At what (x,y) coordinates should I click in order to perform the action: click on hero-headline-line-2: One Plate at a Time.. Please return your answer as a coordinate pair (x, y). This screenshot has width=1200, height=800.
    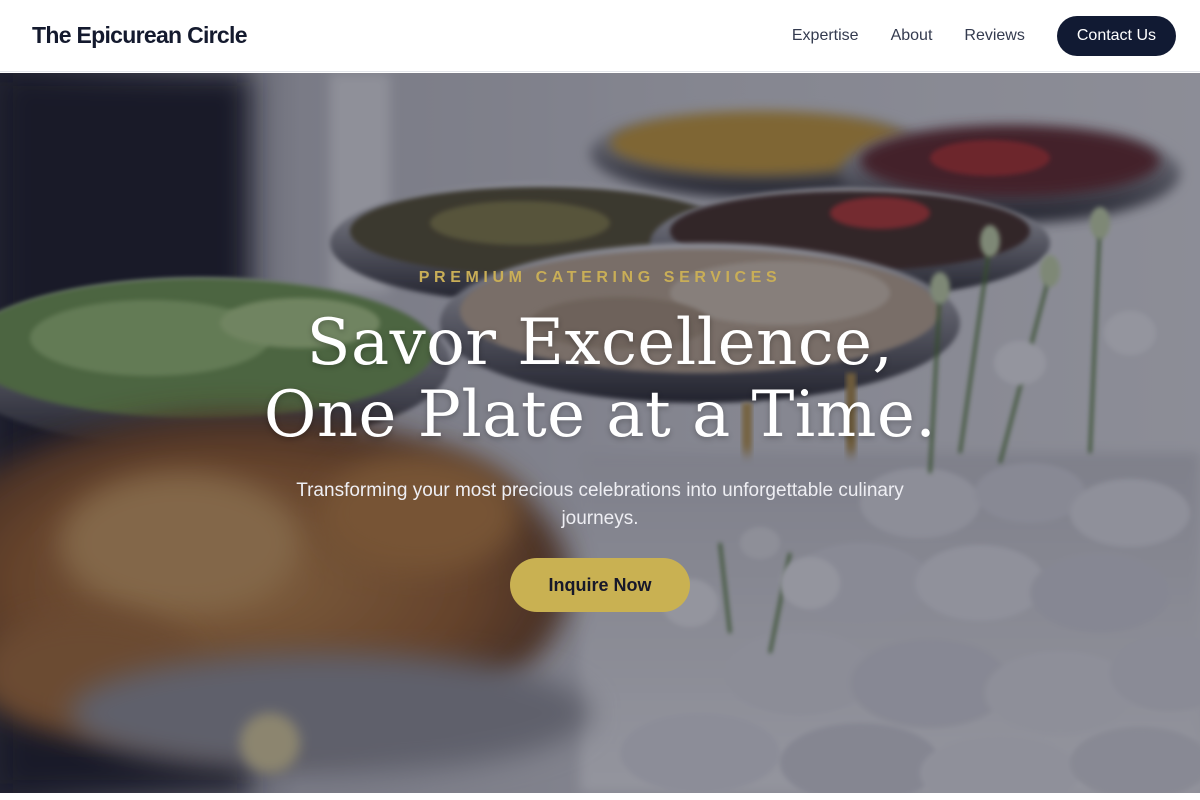
    Looking at the image, I should click on (600, 415).